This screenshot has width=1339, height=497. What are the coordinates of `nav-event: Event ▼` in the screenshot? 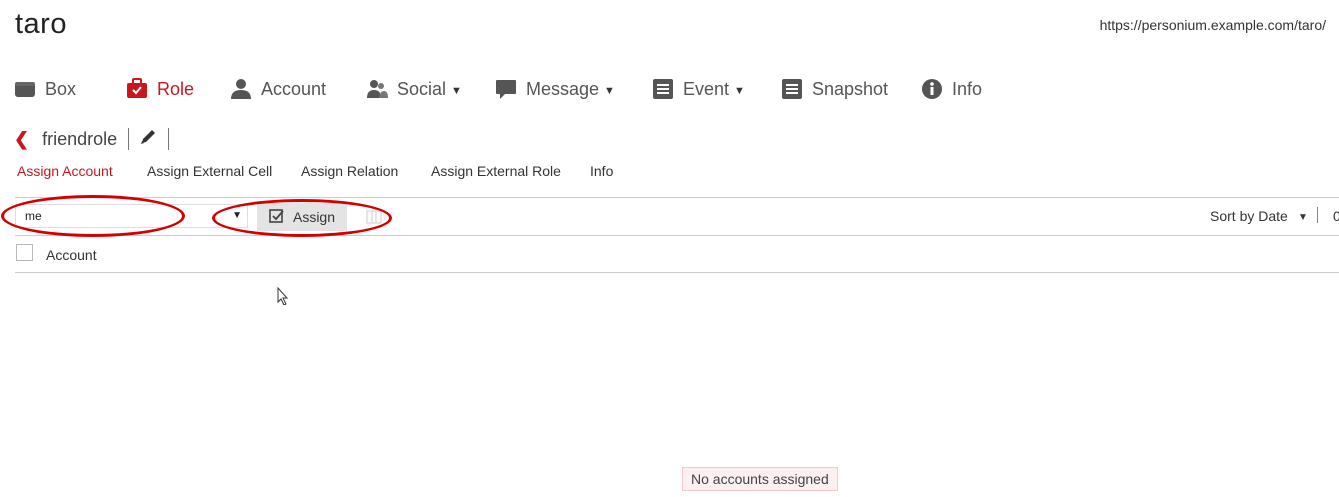 It's located at (698, 89).